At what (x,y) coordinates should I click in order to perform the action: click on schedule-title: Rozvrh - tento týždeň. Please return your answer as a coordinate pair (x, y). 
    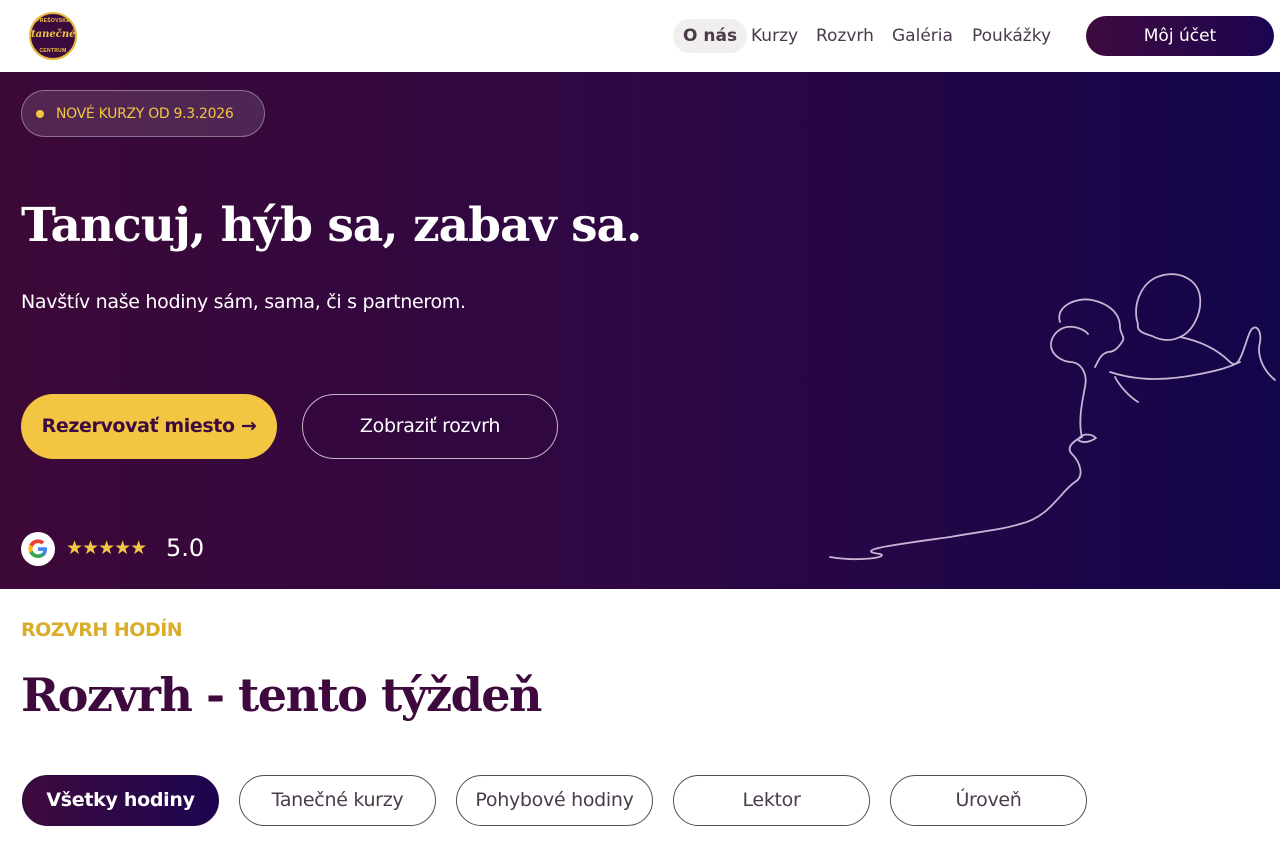
    Looking at the image, I should click on (281, 695).